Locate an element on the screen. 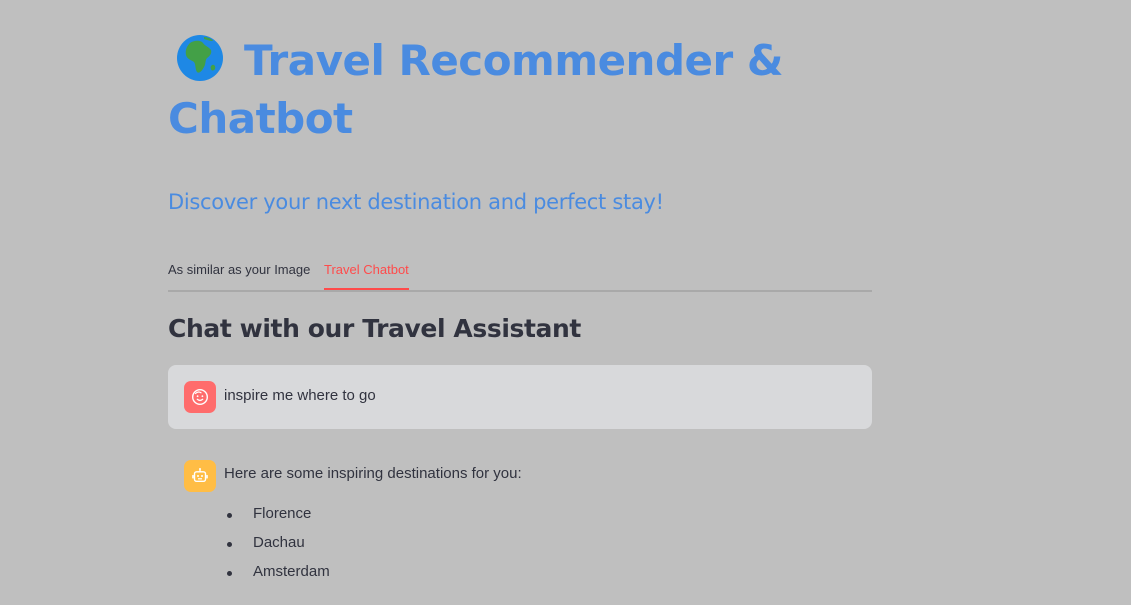  assistant-avatar is located at coordinates (200, 476).